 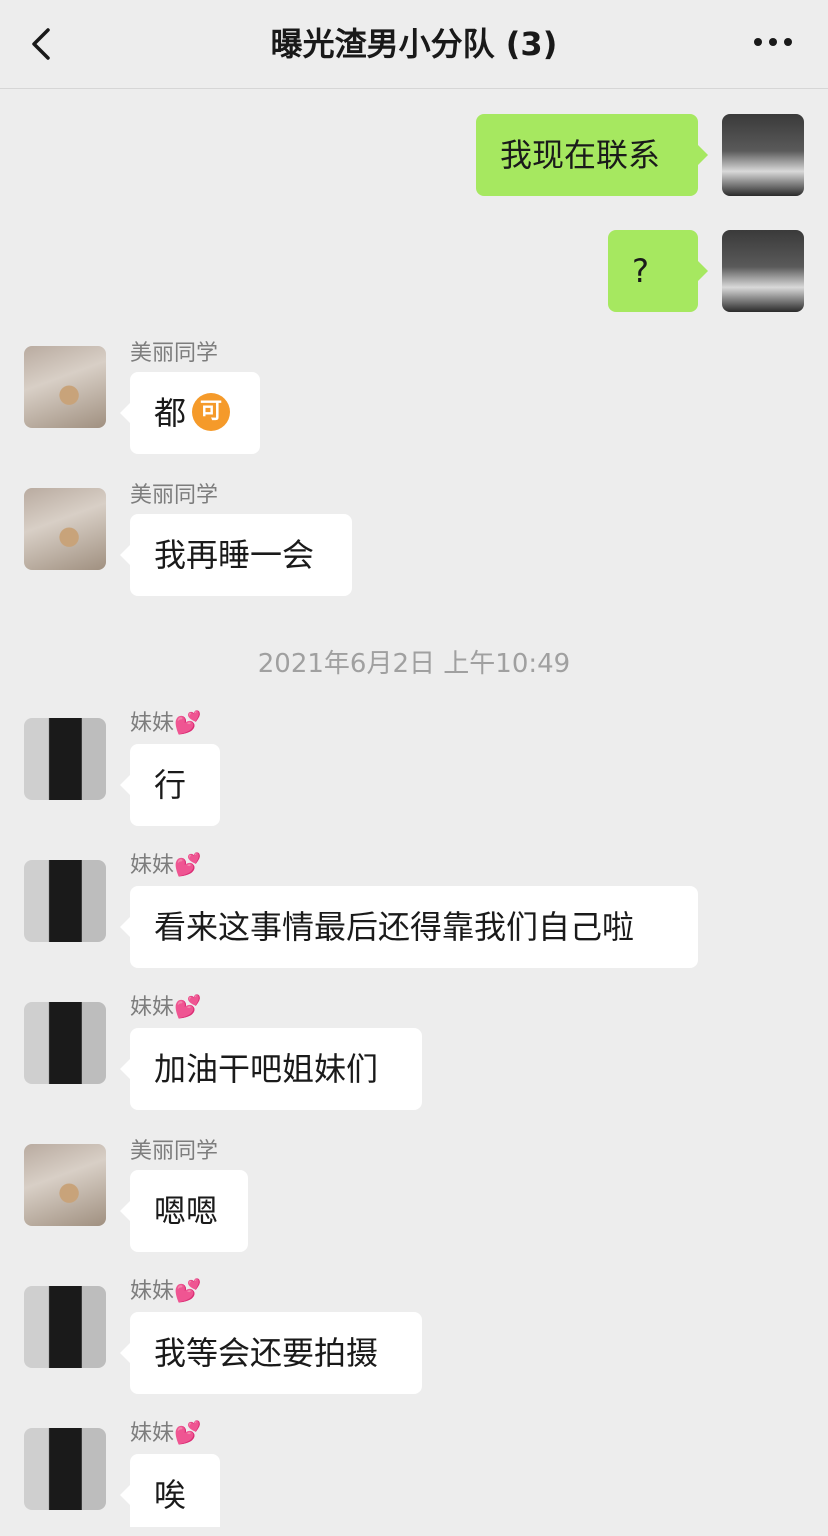 What do you see at coordinates (170, 1490) in the screenshot?
I see `message-bubble: 唉` at bounding box center [170, 1490].